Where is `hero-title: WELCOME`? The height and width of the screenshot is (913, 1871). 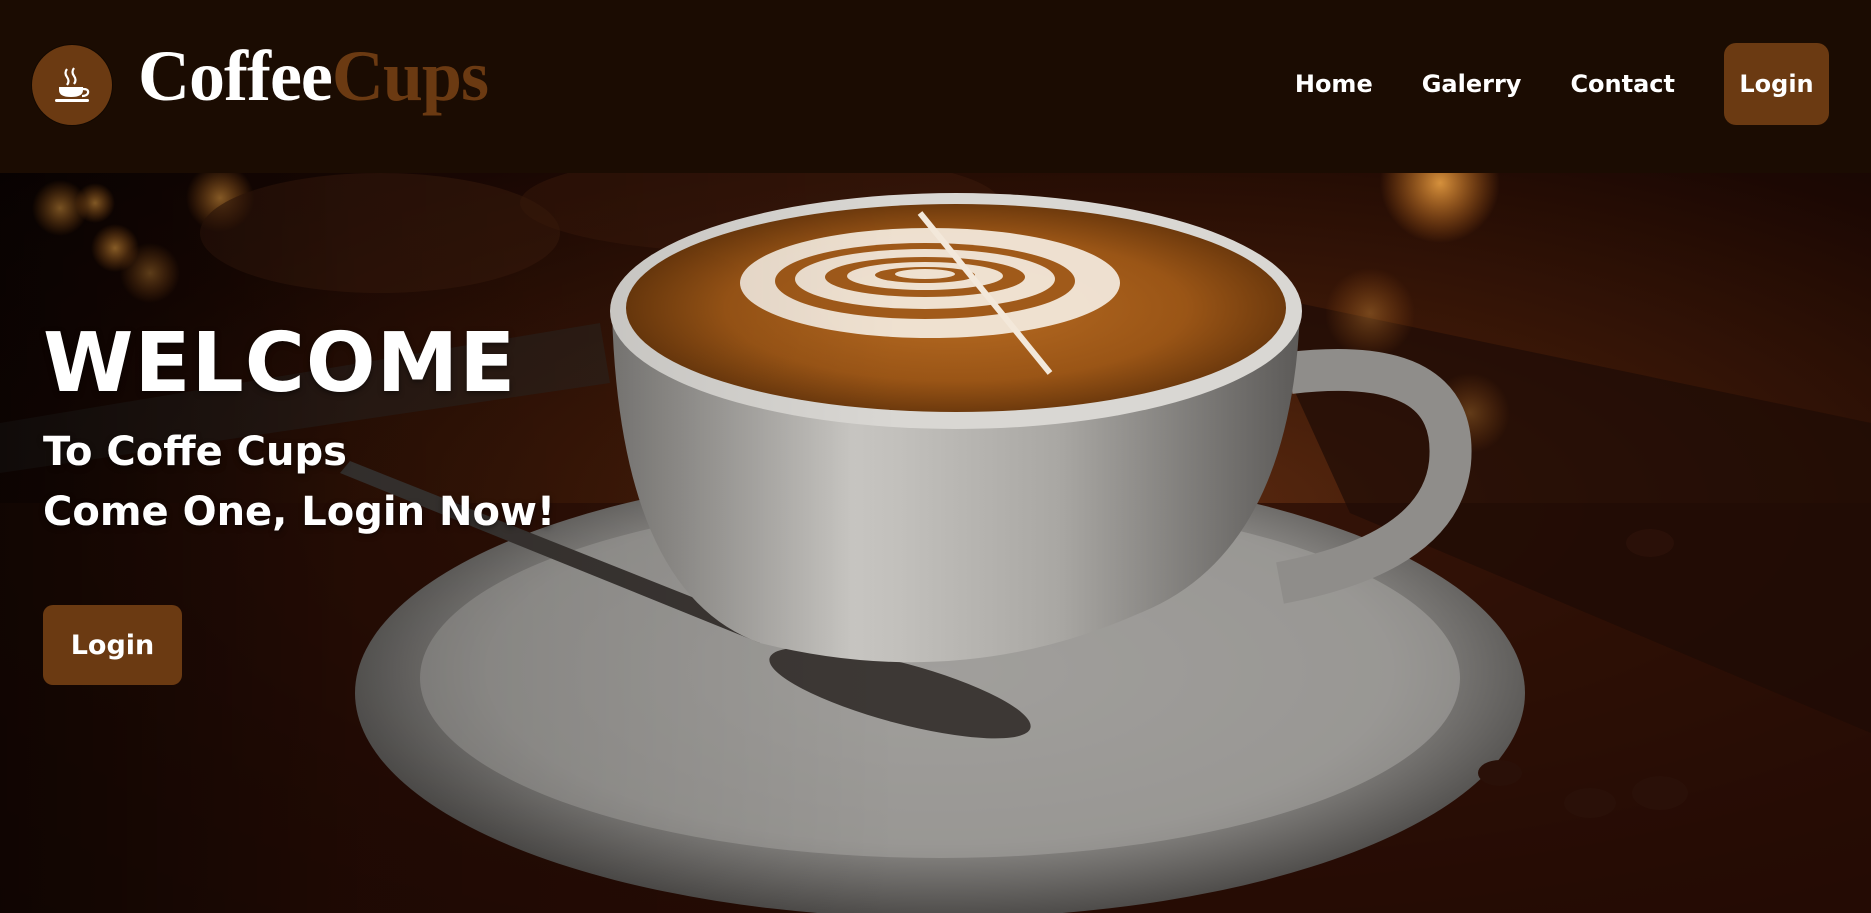
hero-title: WELCOME is located at coordinates (280, 363).